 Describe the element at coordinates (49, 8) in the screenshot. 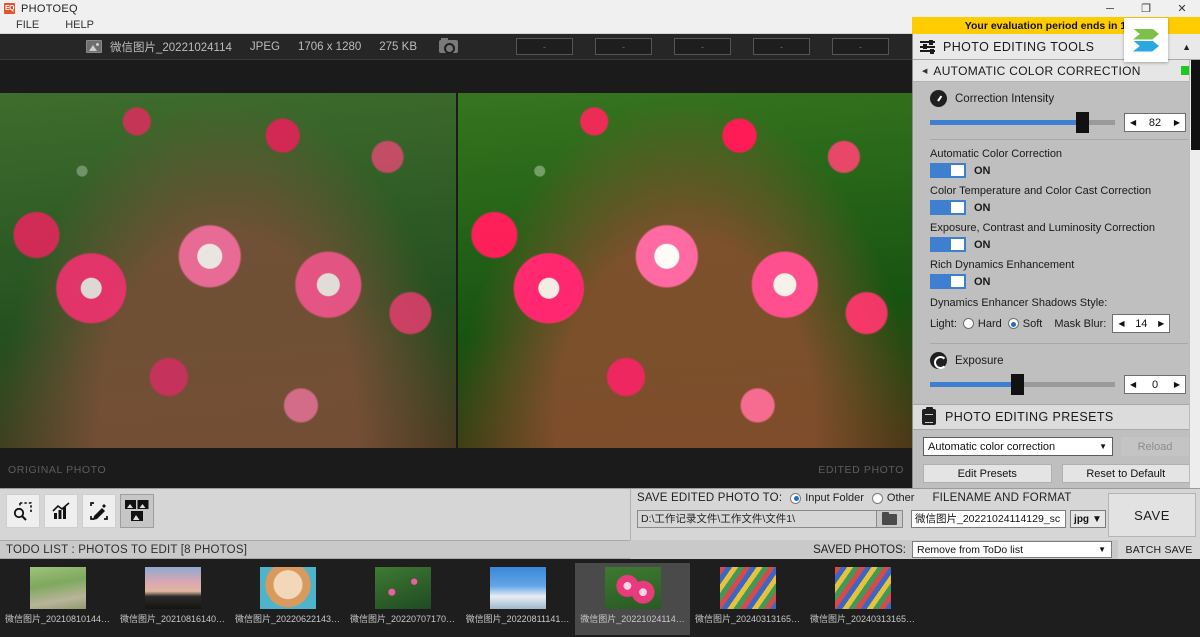

I see `window-title: PHOTOEQ` at that location.